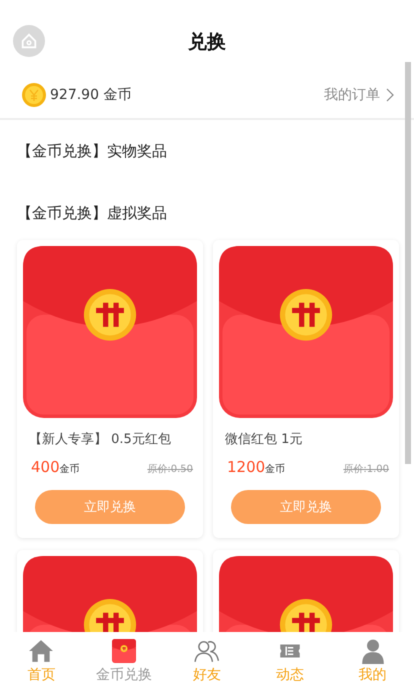 This screenshot has height=692, width=414. What do you see at coordinates (124, 651) in the screenshot?
I see `envelope-icon` at bounding box center [124, 651].